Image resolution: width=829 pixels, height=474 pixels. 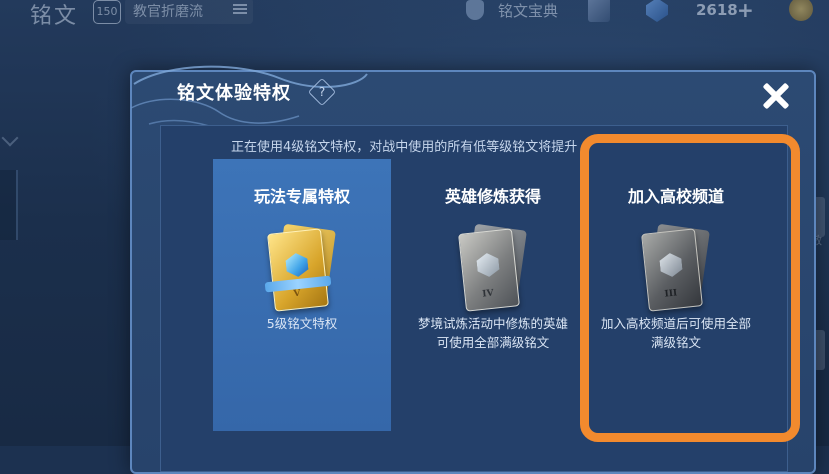 What do you see at coordinates (300, 269) in the screenshot?
I see `gold-rune-book-icon: V` at bounding box center [300, 269].